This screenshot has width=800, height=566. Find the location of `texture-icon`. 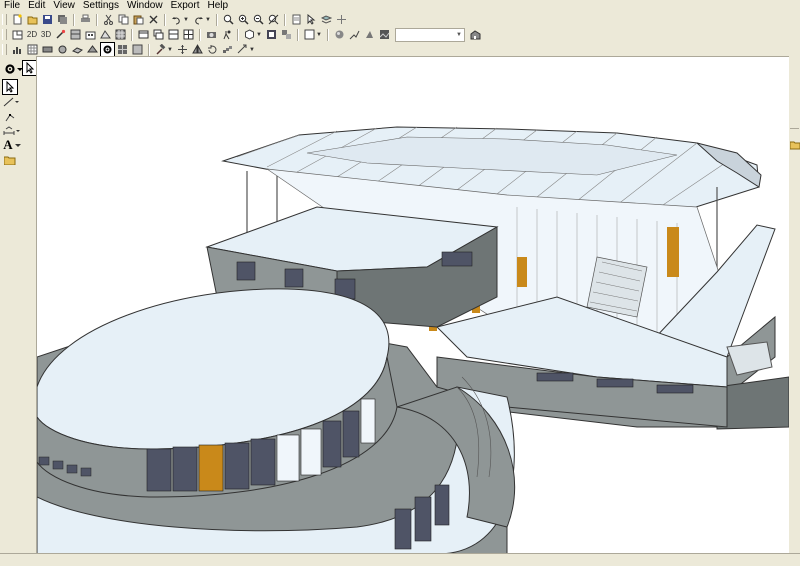

texture-icon is located at coordinates (286, 34).